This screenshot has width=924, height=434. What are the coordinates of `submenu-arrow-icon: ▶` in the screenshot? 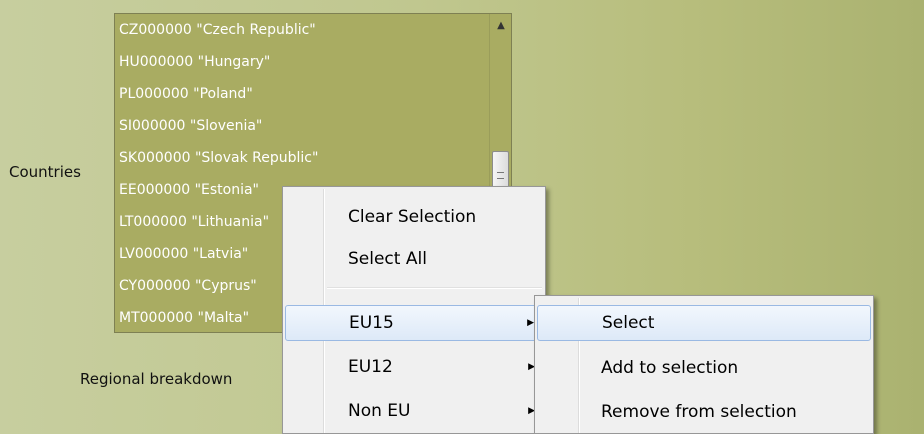 It's located at (530, 323).